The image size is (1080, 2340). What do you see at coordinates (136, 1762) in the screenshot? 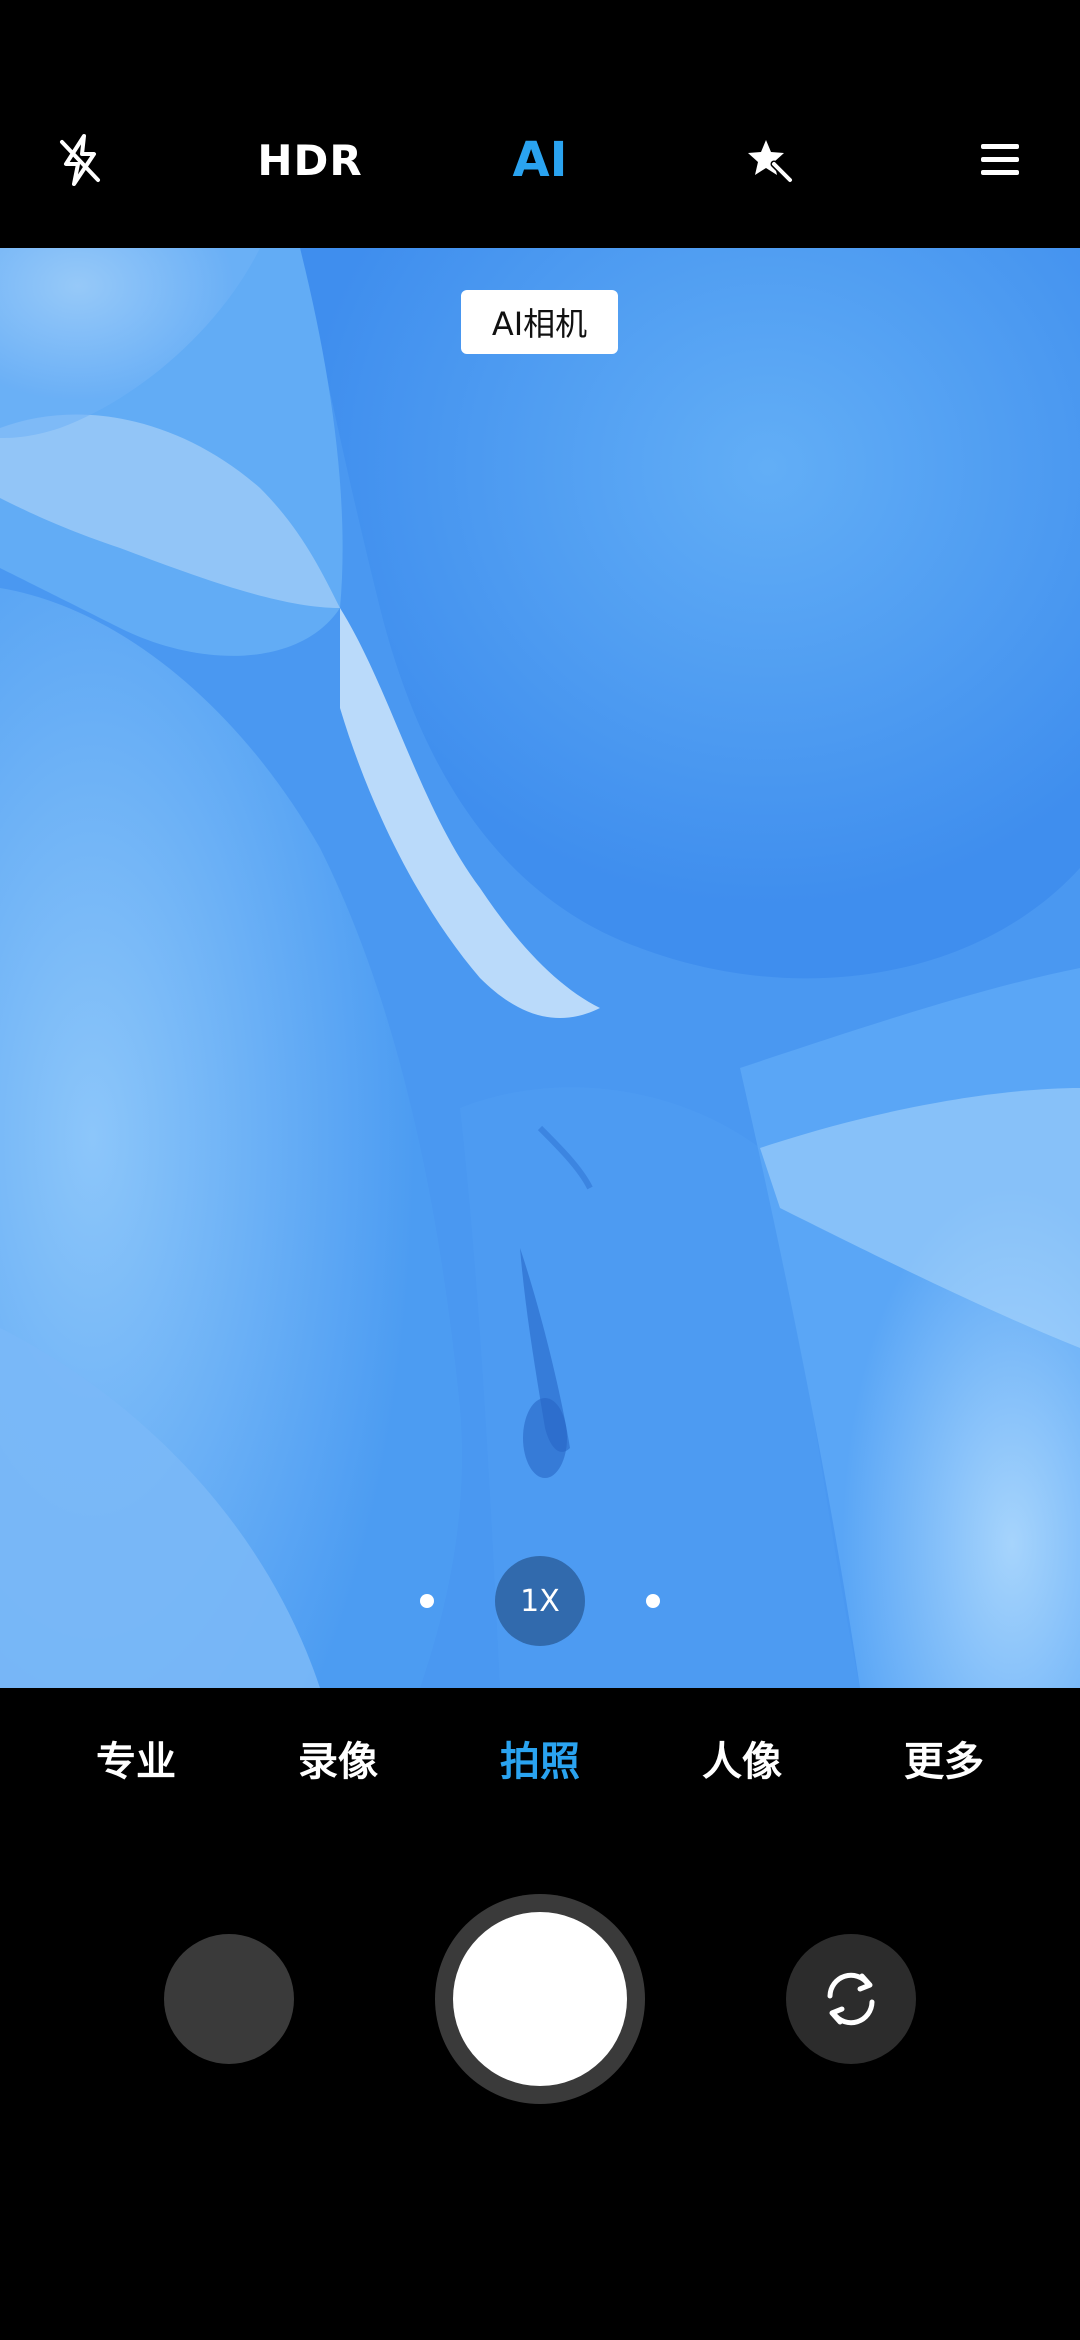
I see `mode-pro: 专业` at bounding box center [136, 1762].